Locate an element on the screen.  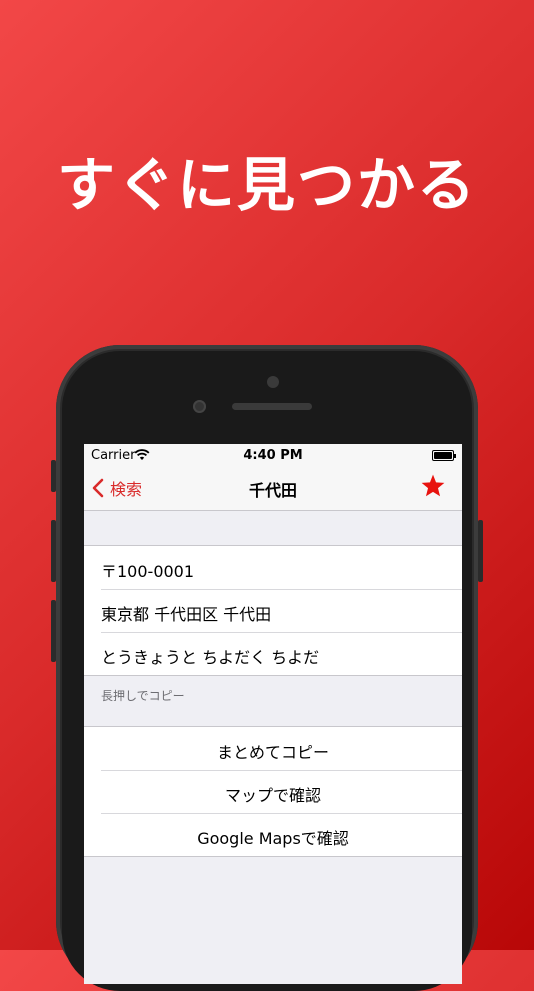
status-time: 4:40 PM is located at coordinates (273, 455).